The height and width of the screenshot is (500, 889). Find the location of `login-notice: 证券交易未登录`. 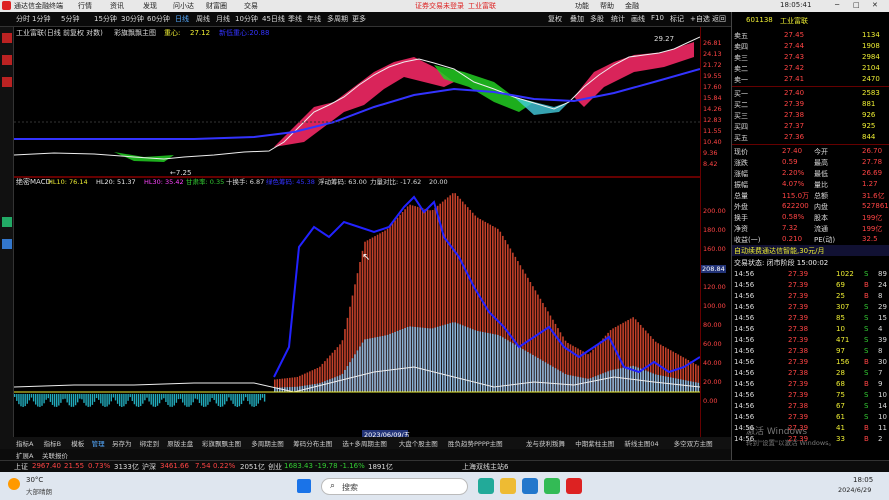

login-notice: 证券交易未登录 is located at coordinates (439, 6).